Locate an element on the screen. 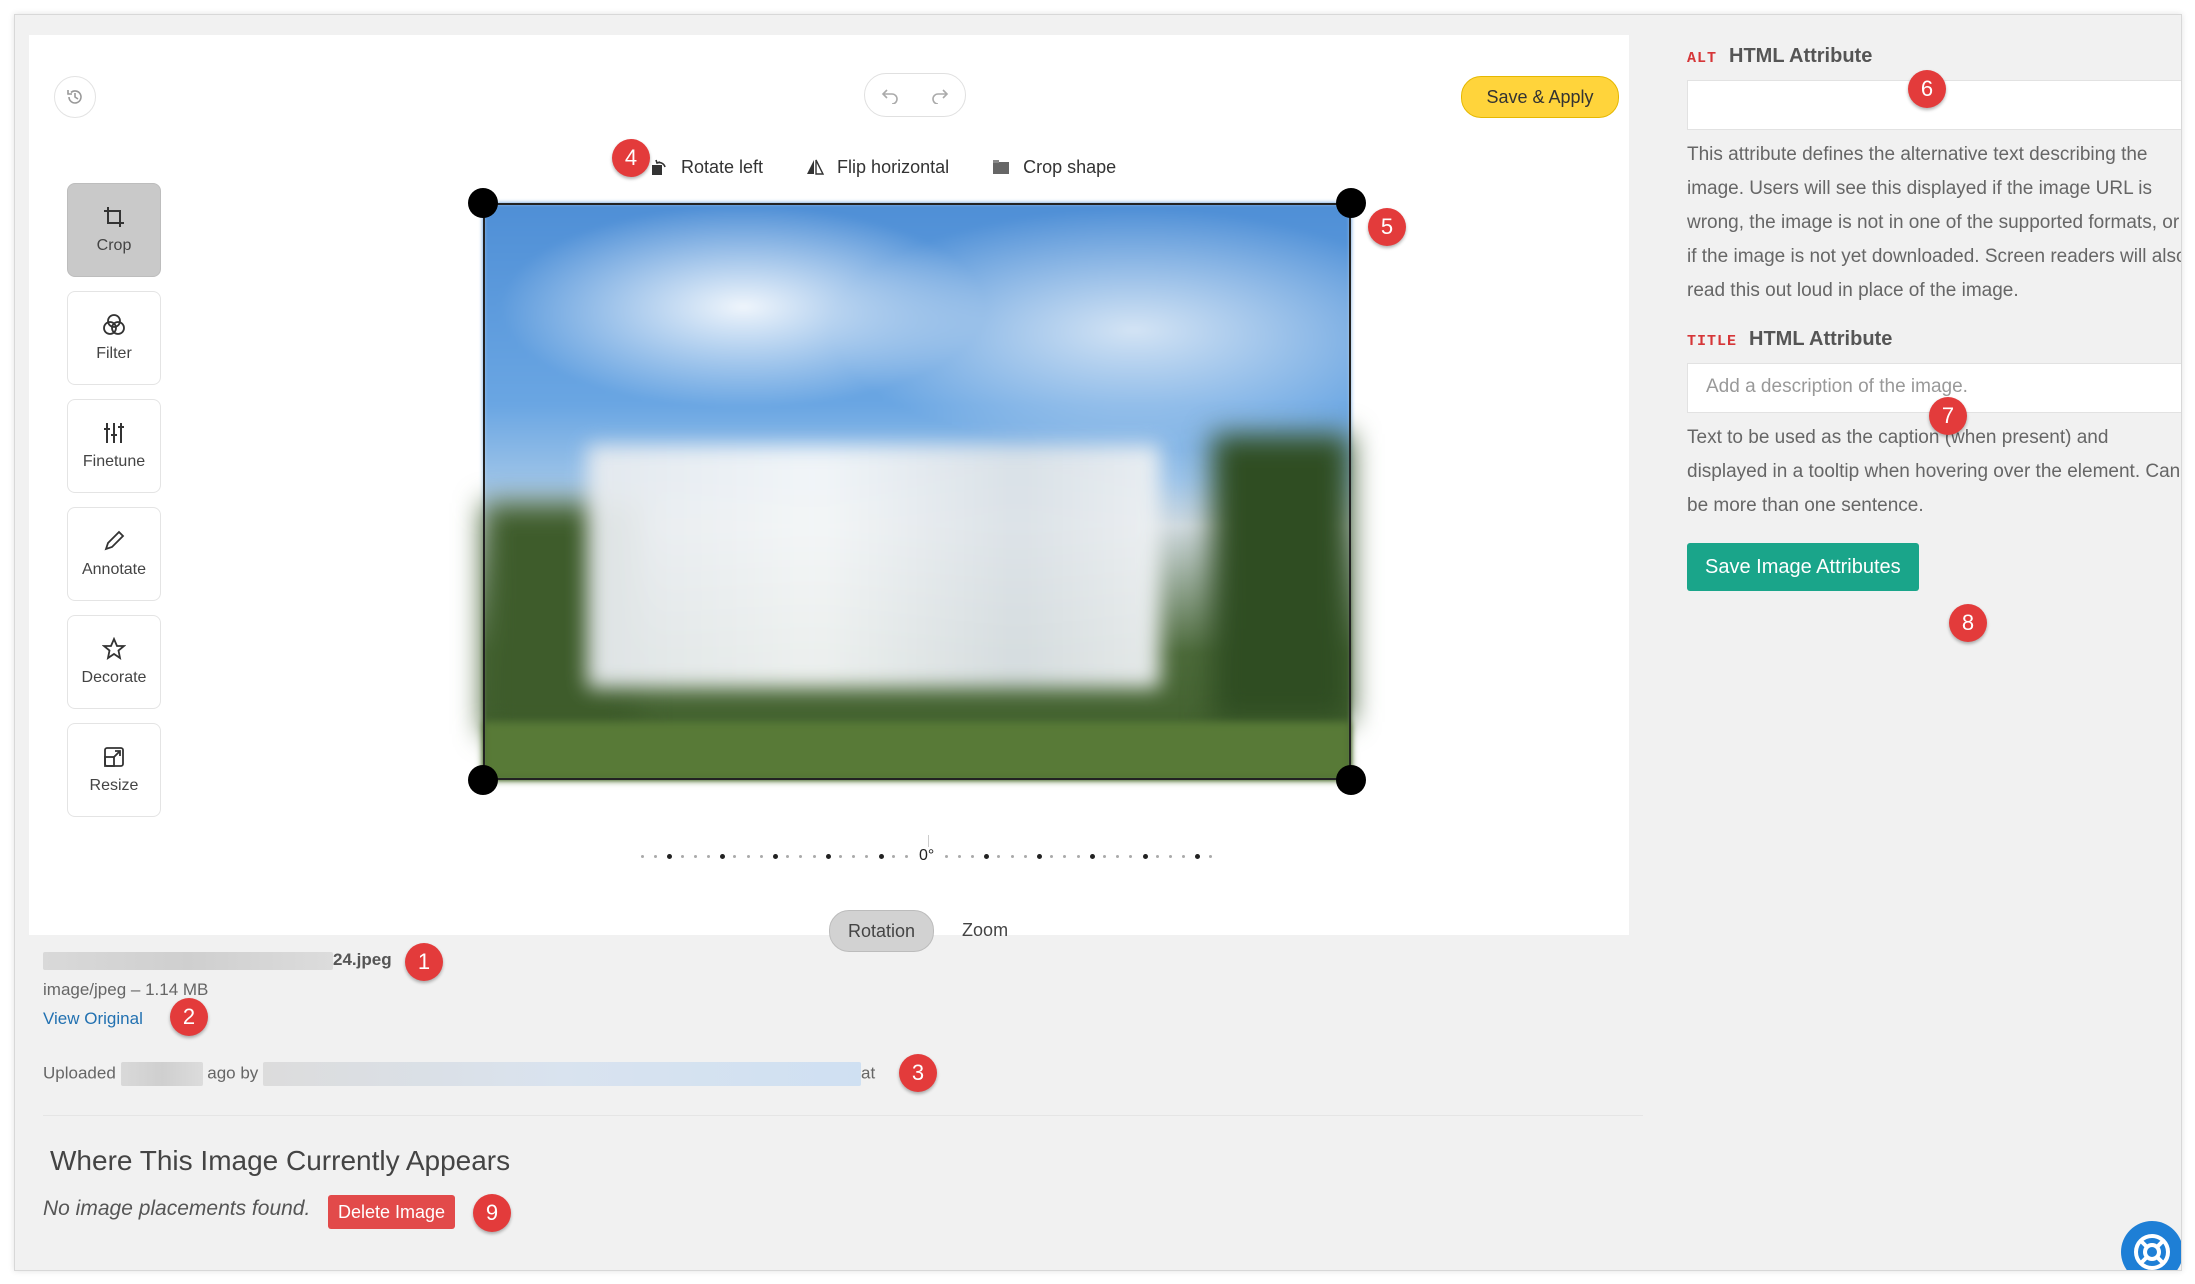 The image size is (2195, 1284). crop-handle-bottom-right is located at coordinates (1351, 780).